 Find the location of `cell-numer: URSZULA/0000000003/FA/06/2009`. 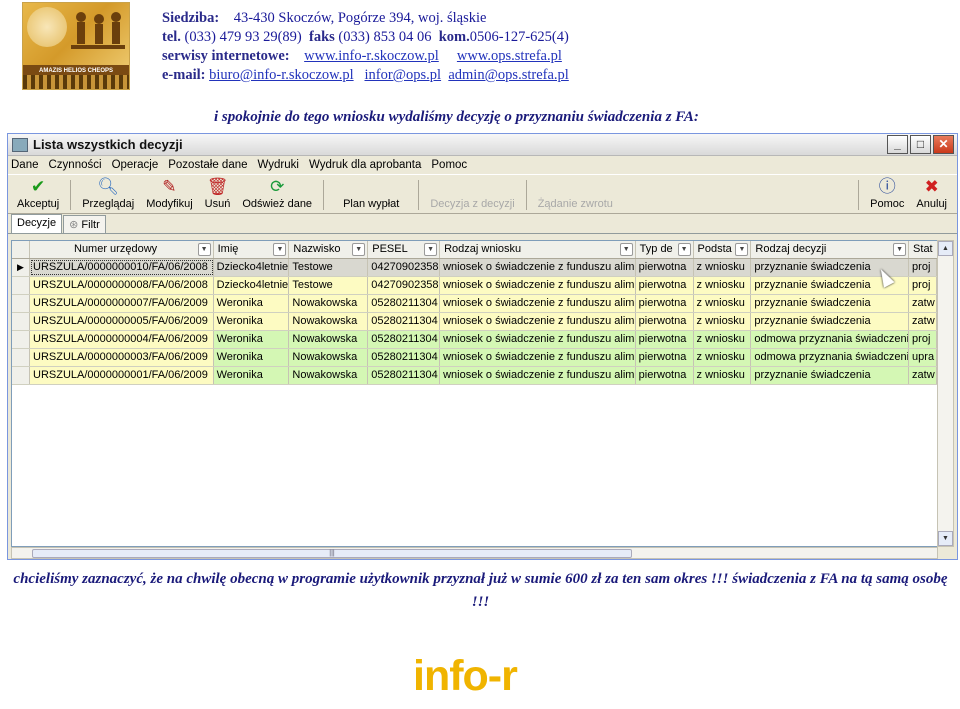

cell-numer: URSZULA/0000000003/FA/06/2009 is located at coordinates (122, 357).